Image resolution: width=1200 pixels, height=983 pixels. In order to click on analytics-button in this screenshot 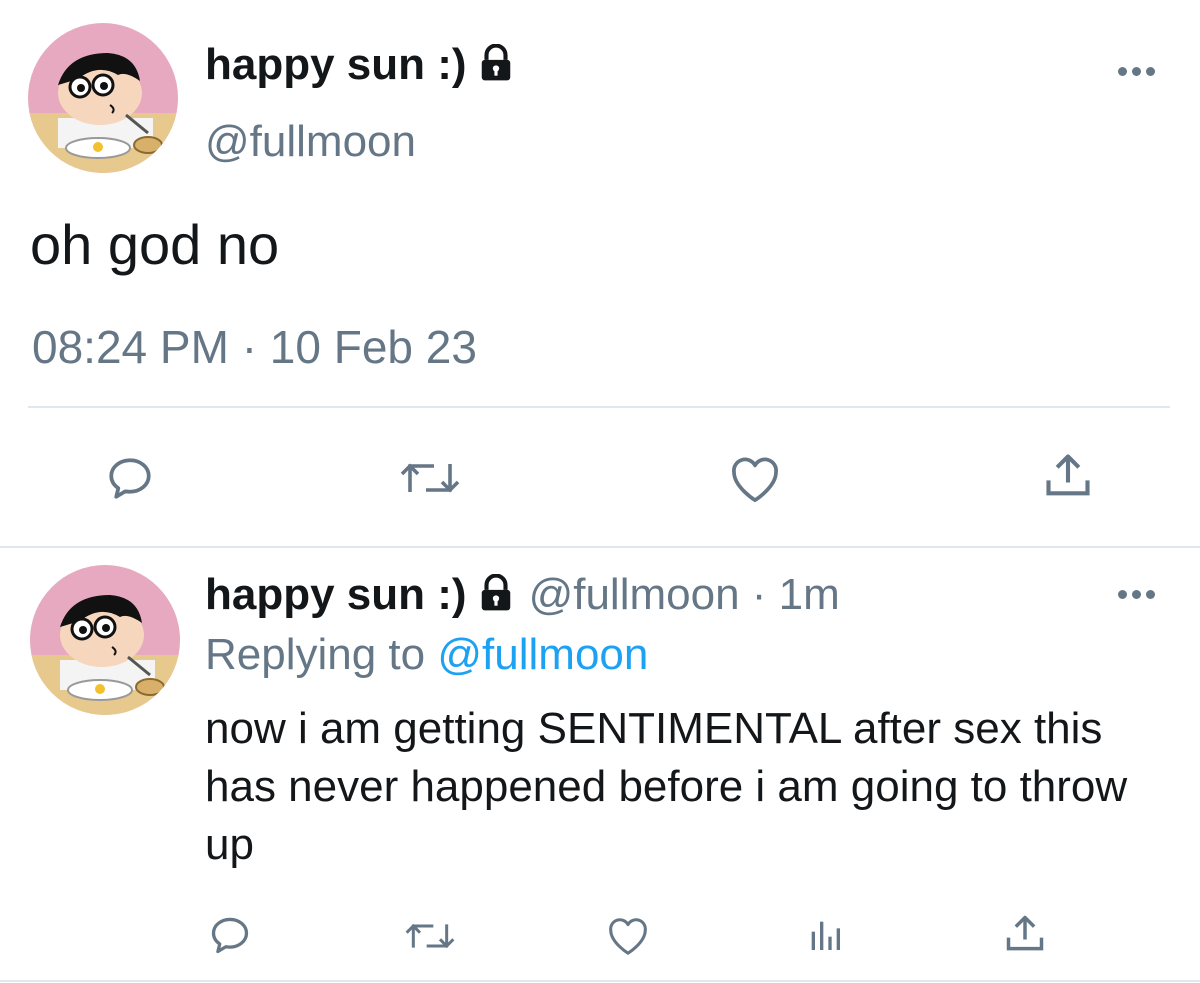, I will do `click(825, 935)`.